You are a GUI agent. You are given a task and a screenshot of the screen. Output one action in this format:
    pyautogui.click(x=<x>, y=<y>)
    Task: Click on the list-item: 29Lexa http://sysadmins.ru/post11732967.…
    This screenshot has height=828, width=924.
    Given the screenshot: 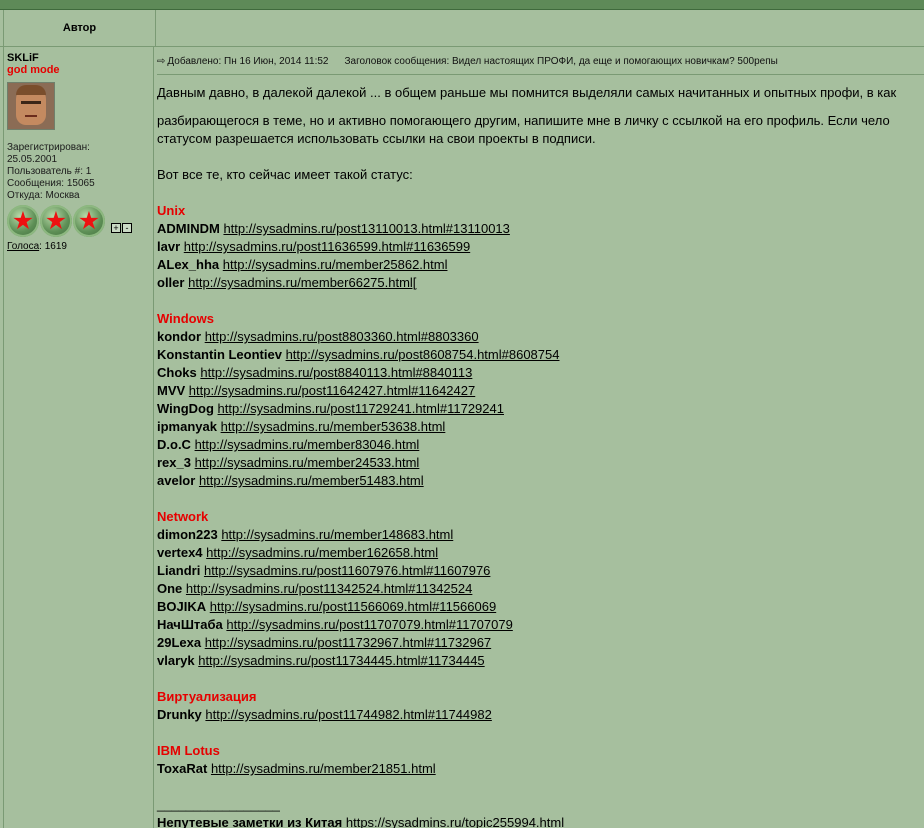 What is the action you would take?
    pyautogui.click(x=540, y=643)
    